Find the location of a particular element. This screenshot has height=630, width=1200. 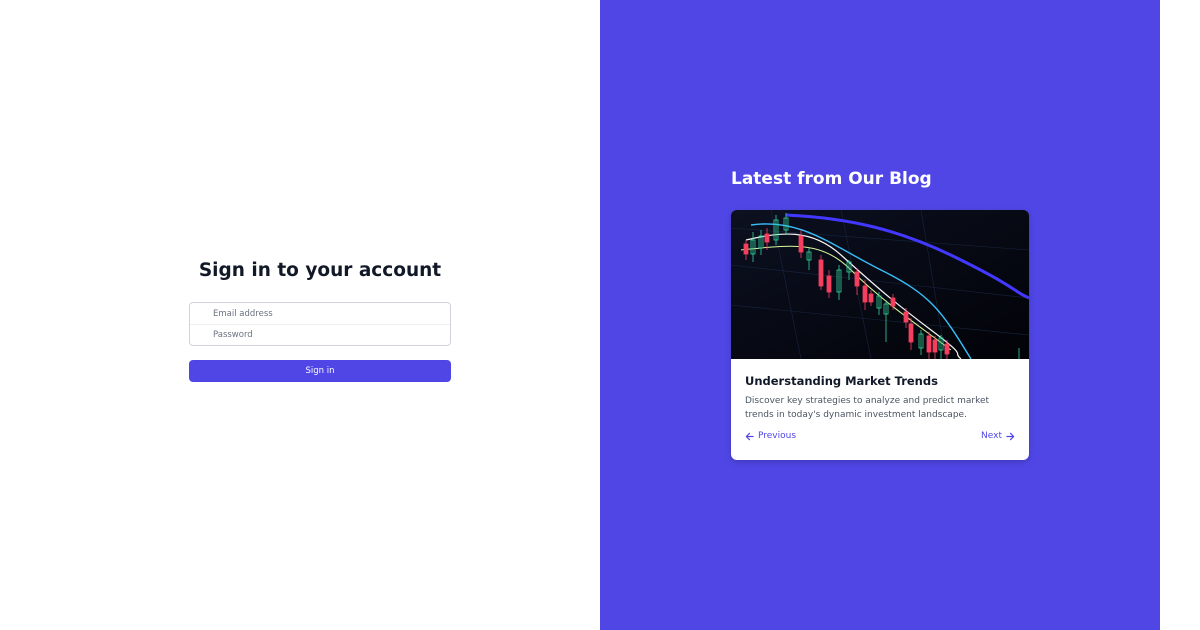

blog-heading: Latest from Our Blog is located at coordinates (831, 179).